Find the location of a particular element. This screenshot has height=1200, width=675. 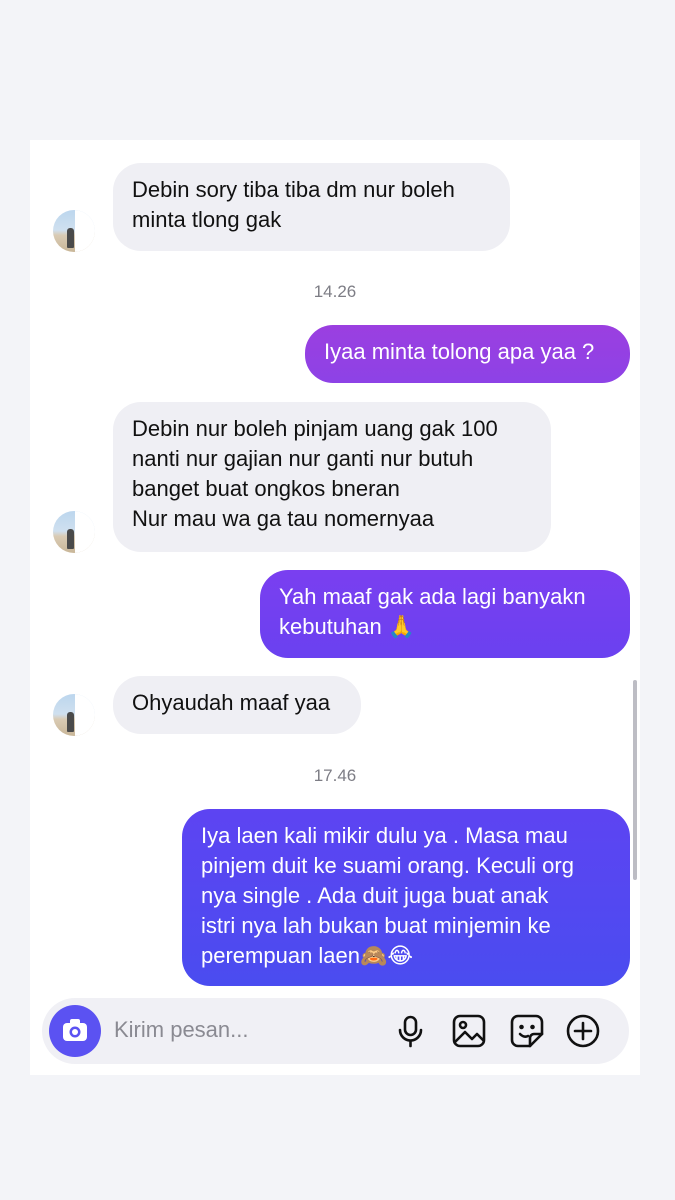

sticker-icon is located at coordinates (527, 1031).